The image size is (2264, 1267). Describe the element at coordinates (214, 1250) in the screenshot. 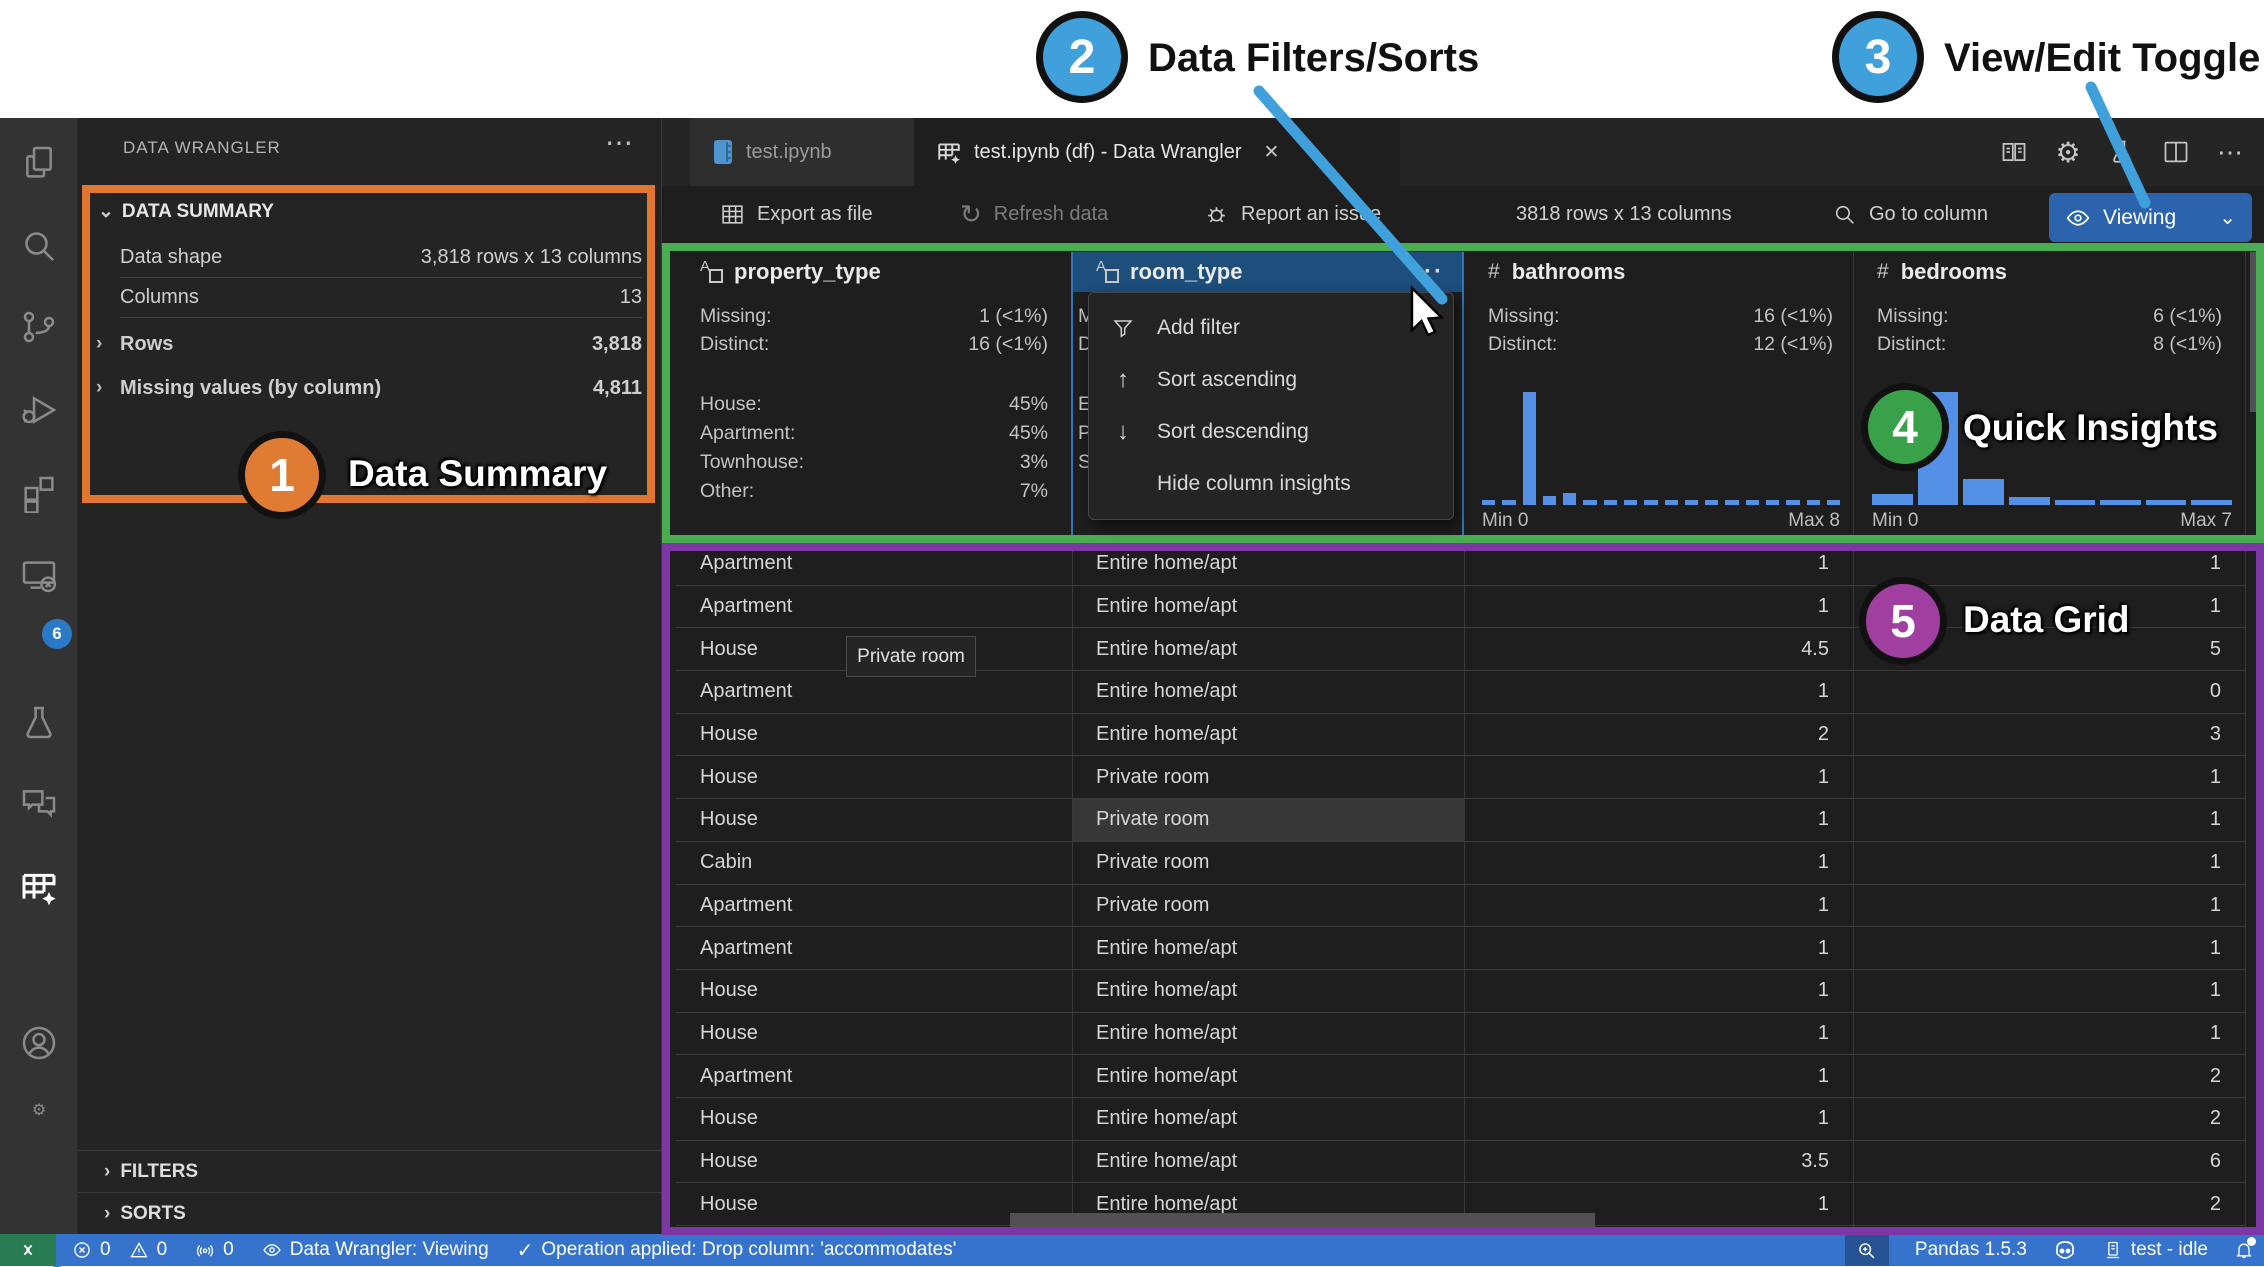

I see `ports-indicator: 0` at that location.